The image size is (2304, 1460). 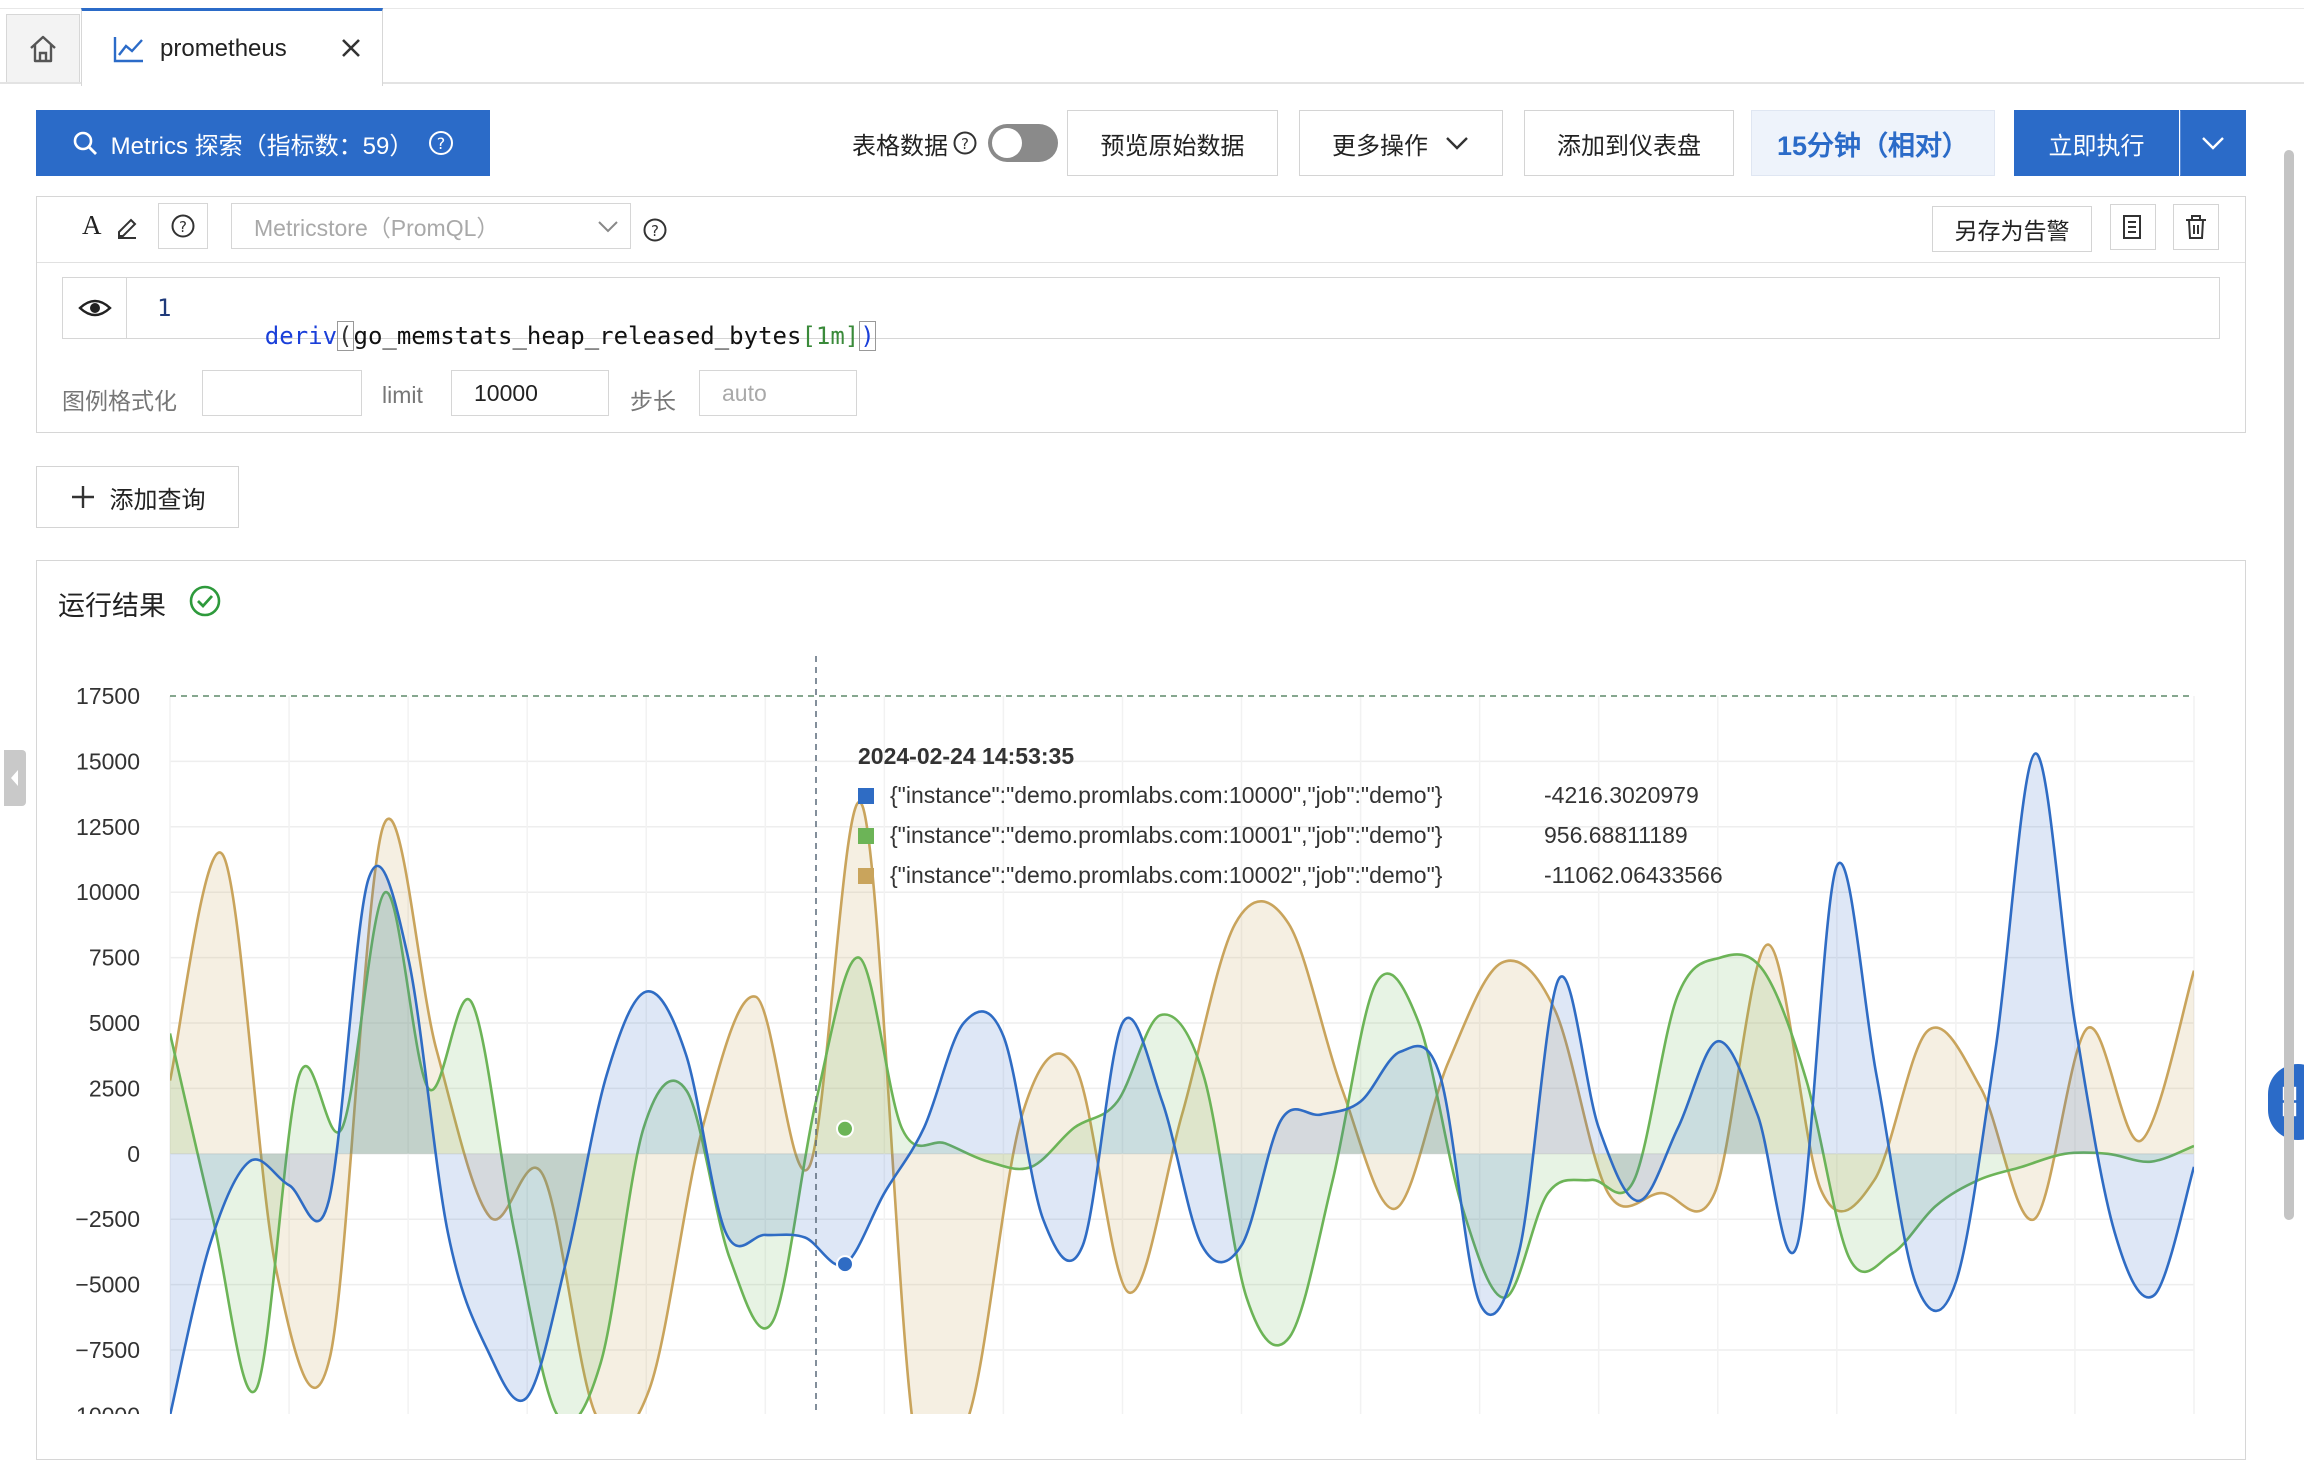 I want to click on y-tick-label: −10000, so click(x=101, y=1408).